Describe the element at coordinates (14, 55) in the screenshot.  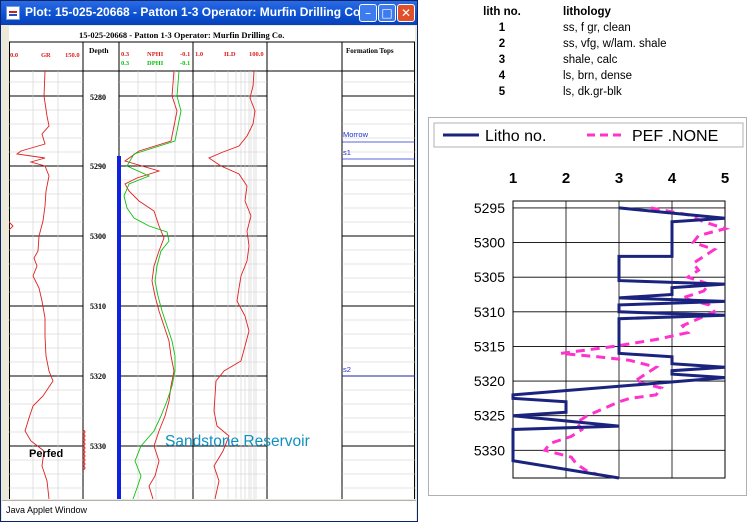
I see `gr-min: 0.0` at that location.